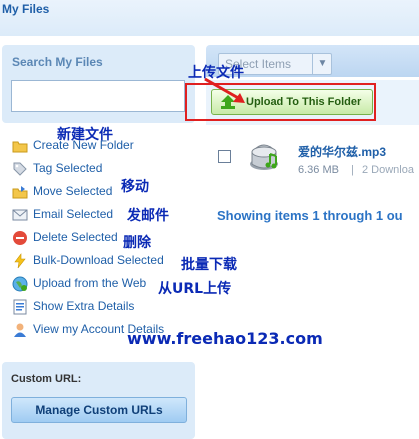 The image size is (419, 439). Describe the element at coordinates (209, 265) in the screenshot. I see `annotation-bulk-download: 批量下载` at that location.